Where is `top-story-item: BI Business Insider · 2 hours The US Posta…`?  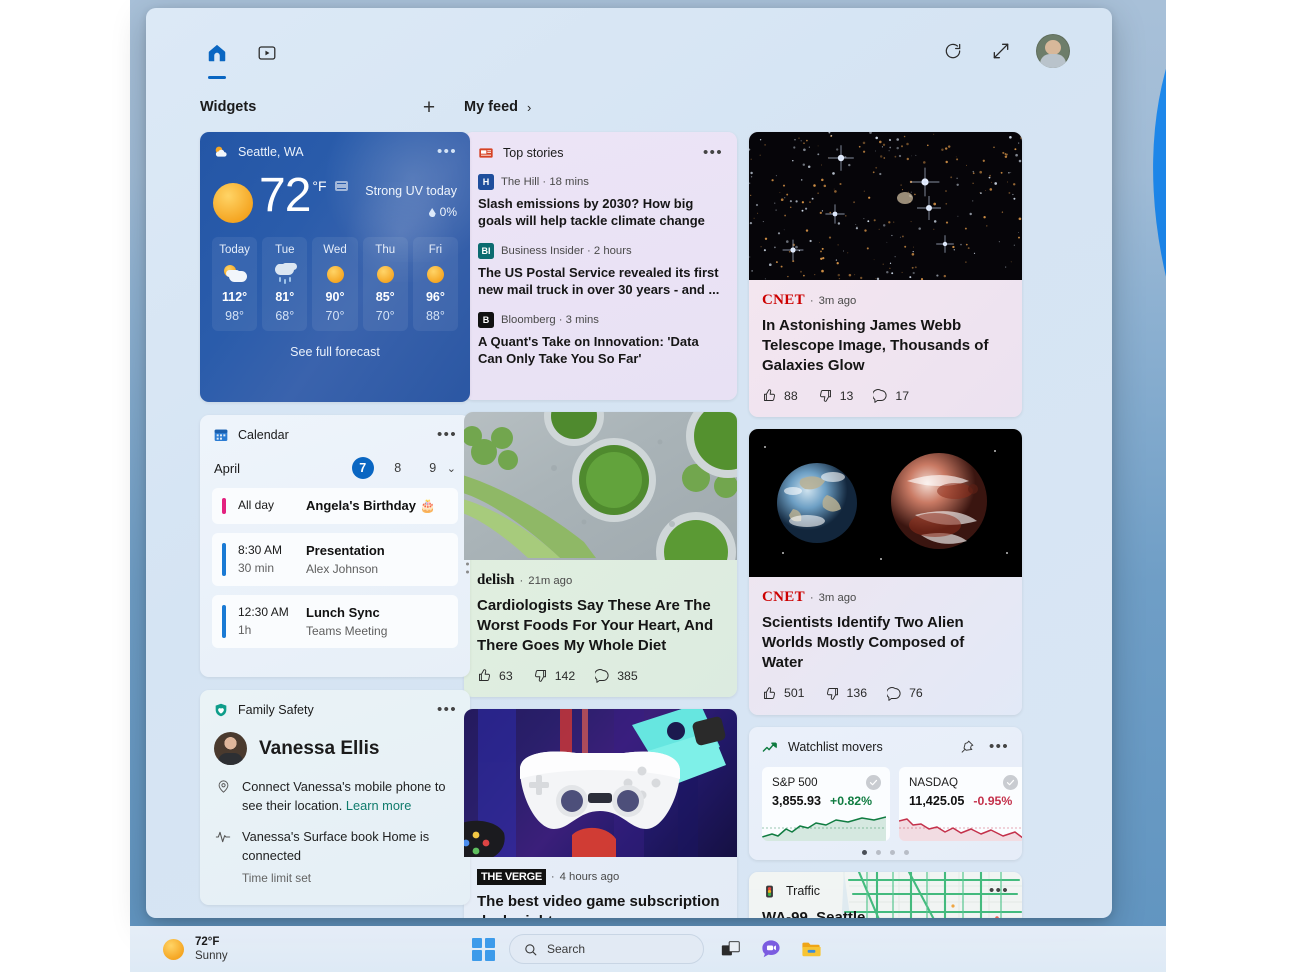 top-story-item: BI Business Insider · 2 hours The US Posta… is located at coordinates (600, 270).